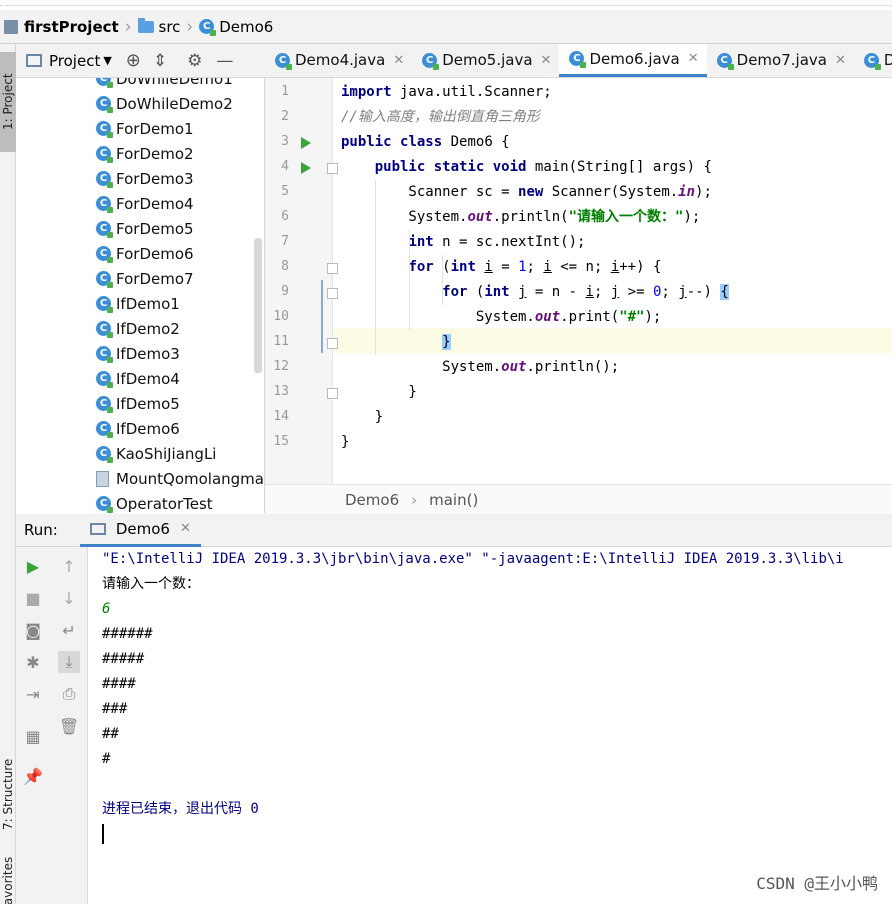 Image resolution: width=892 pixels, height=904 pixels. I want to click on navigation-bar: firstProject › src › C Demo6, so click(446, 27).